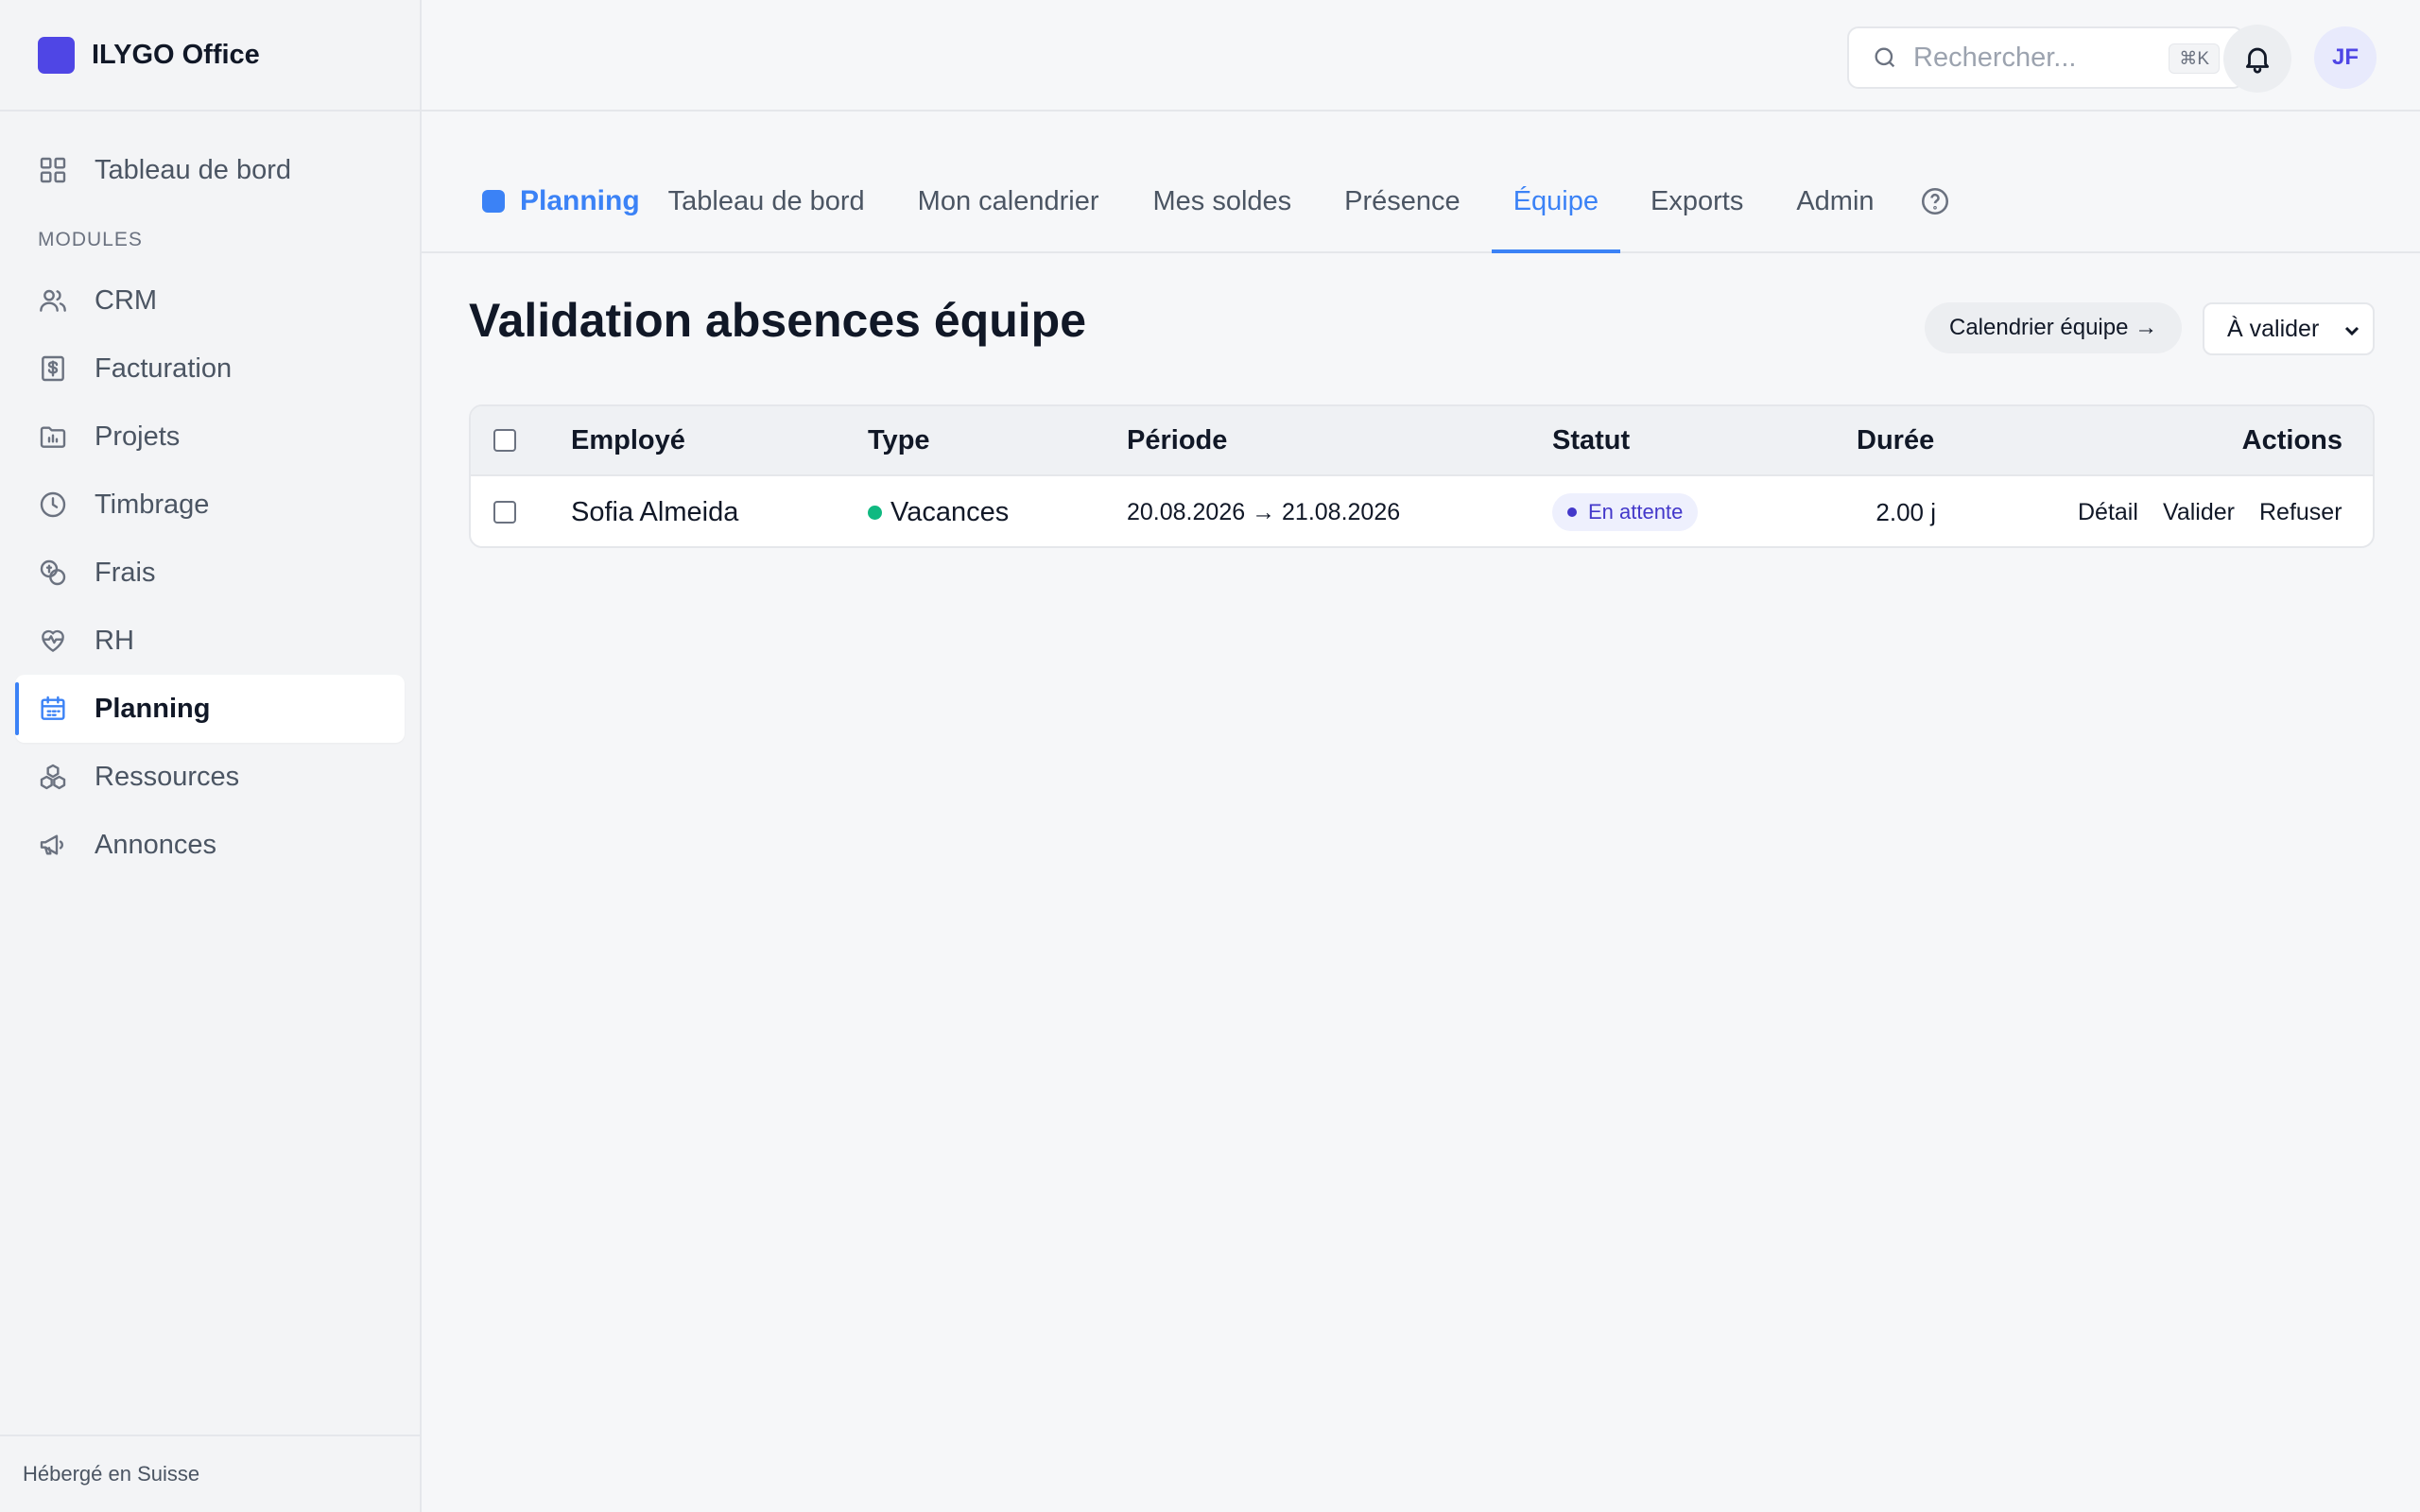 The image size is (2420, 1512). Describe the element at coordinates (210, 437) in the screenshot. I see `sidebar-item-projets: Projets` at that location.